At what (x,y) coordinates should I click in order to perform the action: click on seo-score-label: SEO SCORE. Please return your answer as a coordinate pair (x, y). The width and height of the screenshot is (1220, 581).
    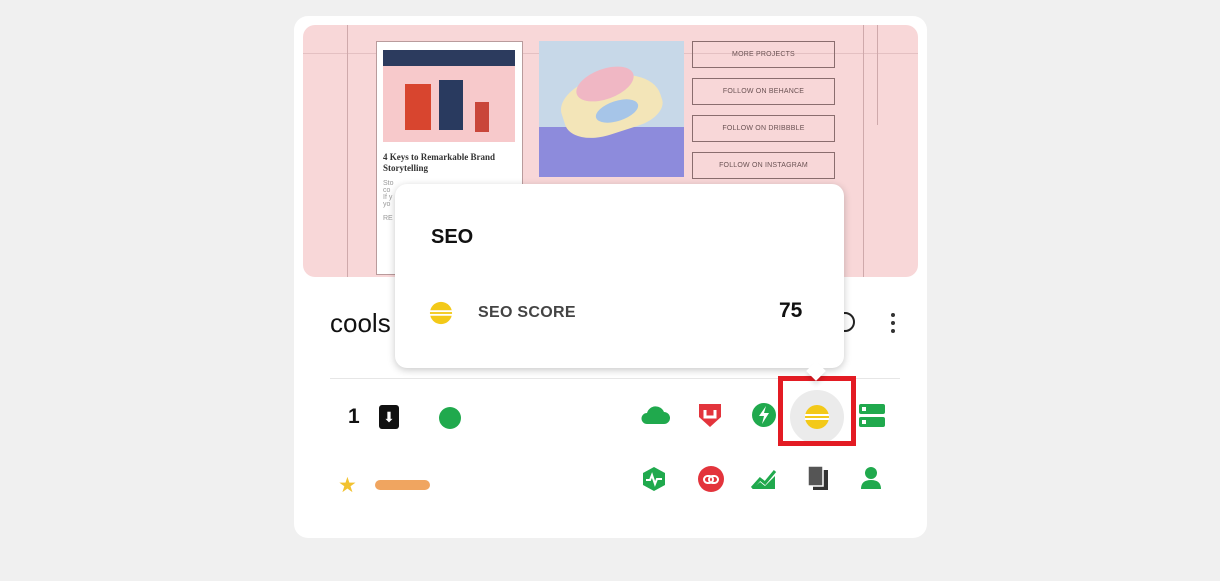
    Looking at the image, I should click on (527, 312).